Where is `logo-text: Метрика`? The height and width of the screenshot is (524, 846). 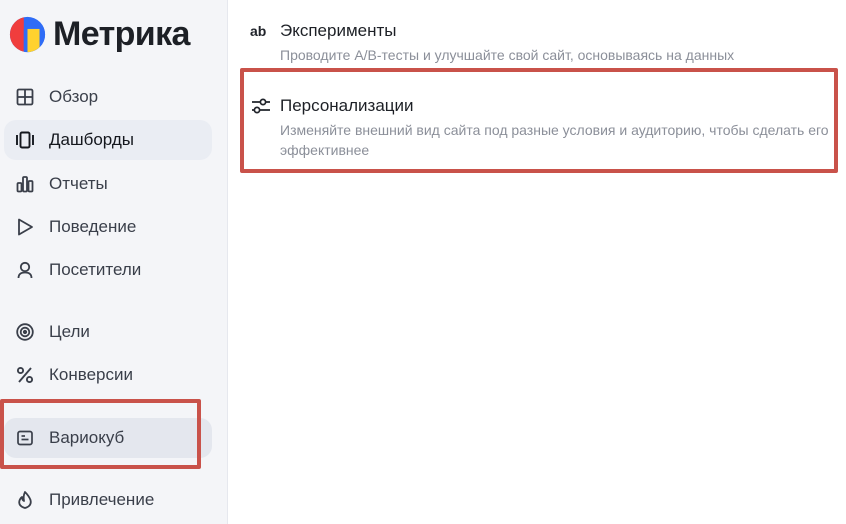
logo-text: Метрика is located at coordinates (121, 34).